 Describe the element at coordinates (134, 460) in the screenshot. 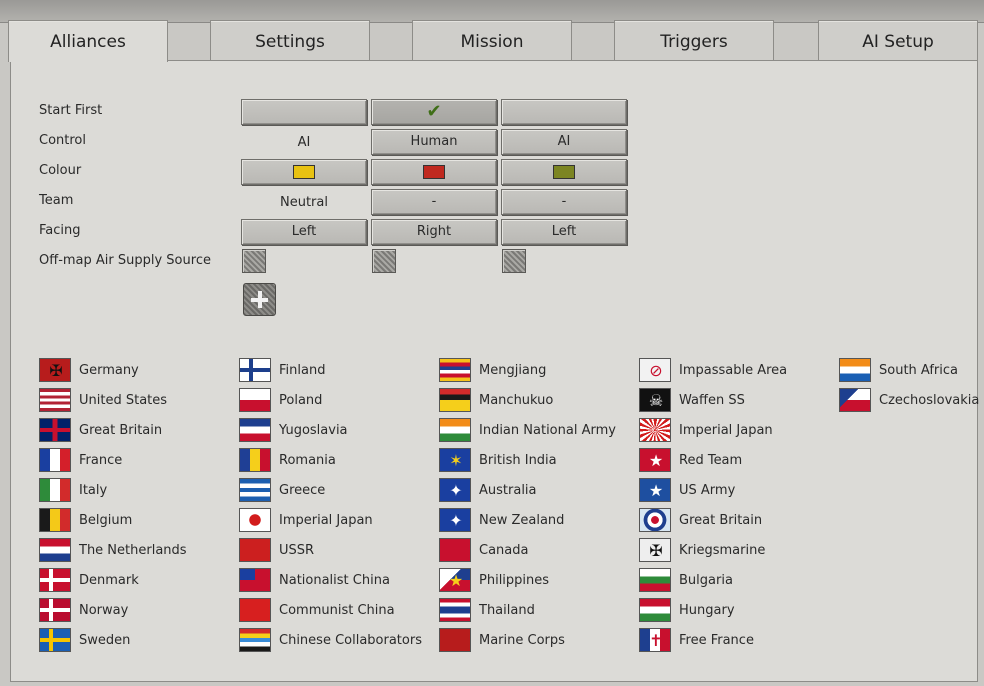

I see `nation-item: France` at that location.